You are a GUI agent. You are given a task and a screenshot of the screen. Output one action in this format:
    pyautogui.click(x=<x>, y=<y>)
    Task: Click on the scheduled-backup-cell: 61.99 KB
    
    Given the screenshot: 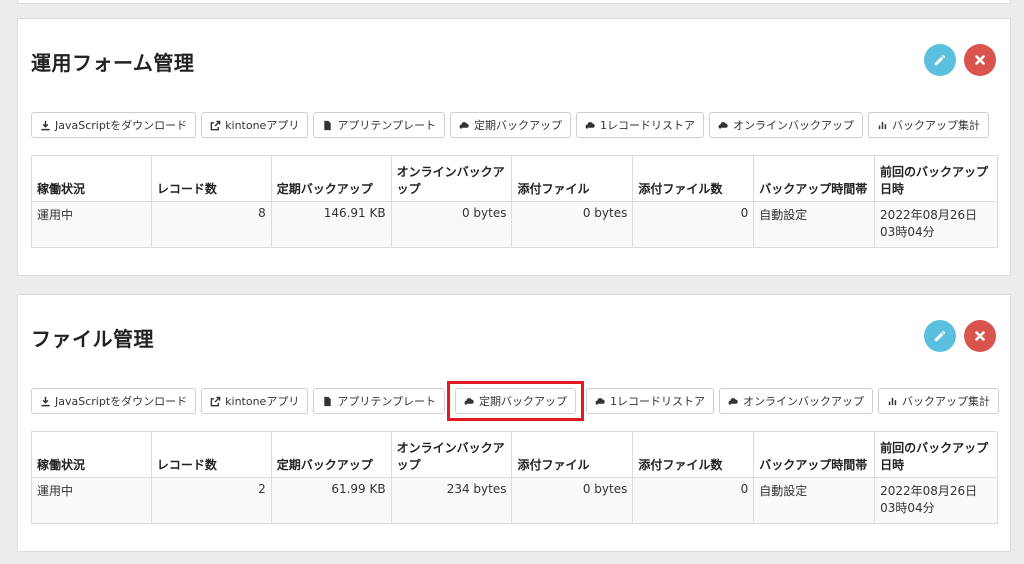 What is the action you would take?
    pyautogui.click(x=331, y=500)
    